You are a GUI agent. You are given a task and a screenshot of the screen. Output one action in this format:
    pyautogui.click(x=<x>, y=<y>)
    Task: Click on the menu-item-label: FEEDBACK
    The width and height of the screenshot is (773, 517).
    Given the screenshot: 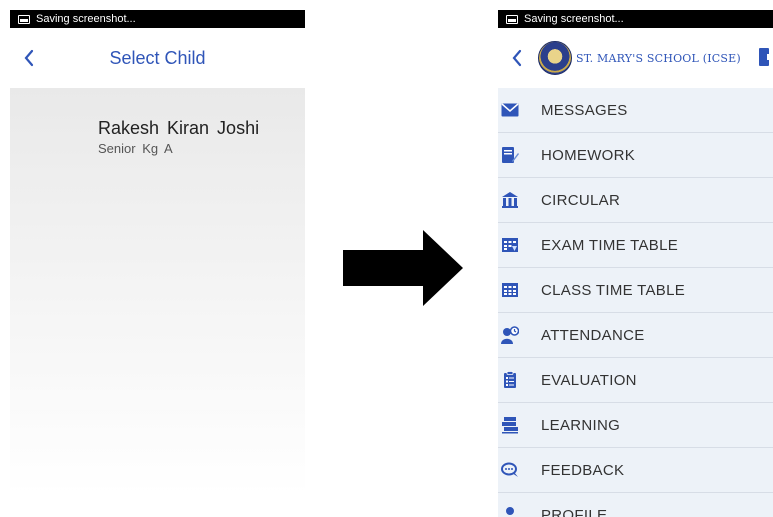 What is the action you would take?
    pyautogui.click(x=583, y=470)
    